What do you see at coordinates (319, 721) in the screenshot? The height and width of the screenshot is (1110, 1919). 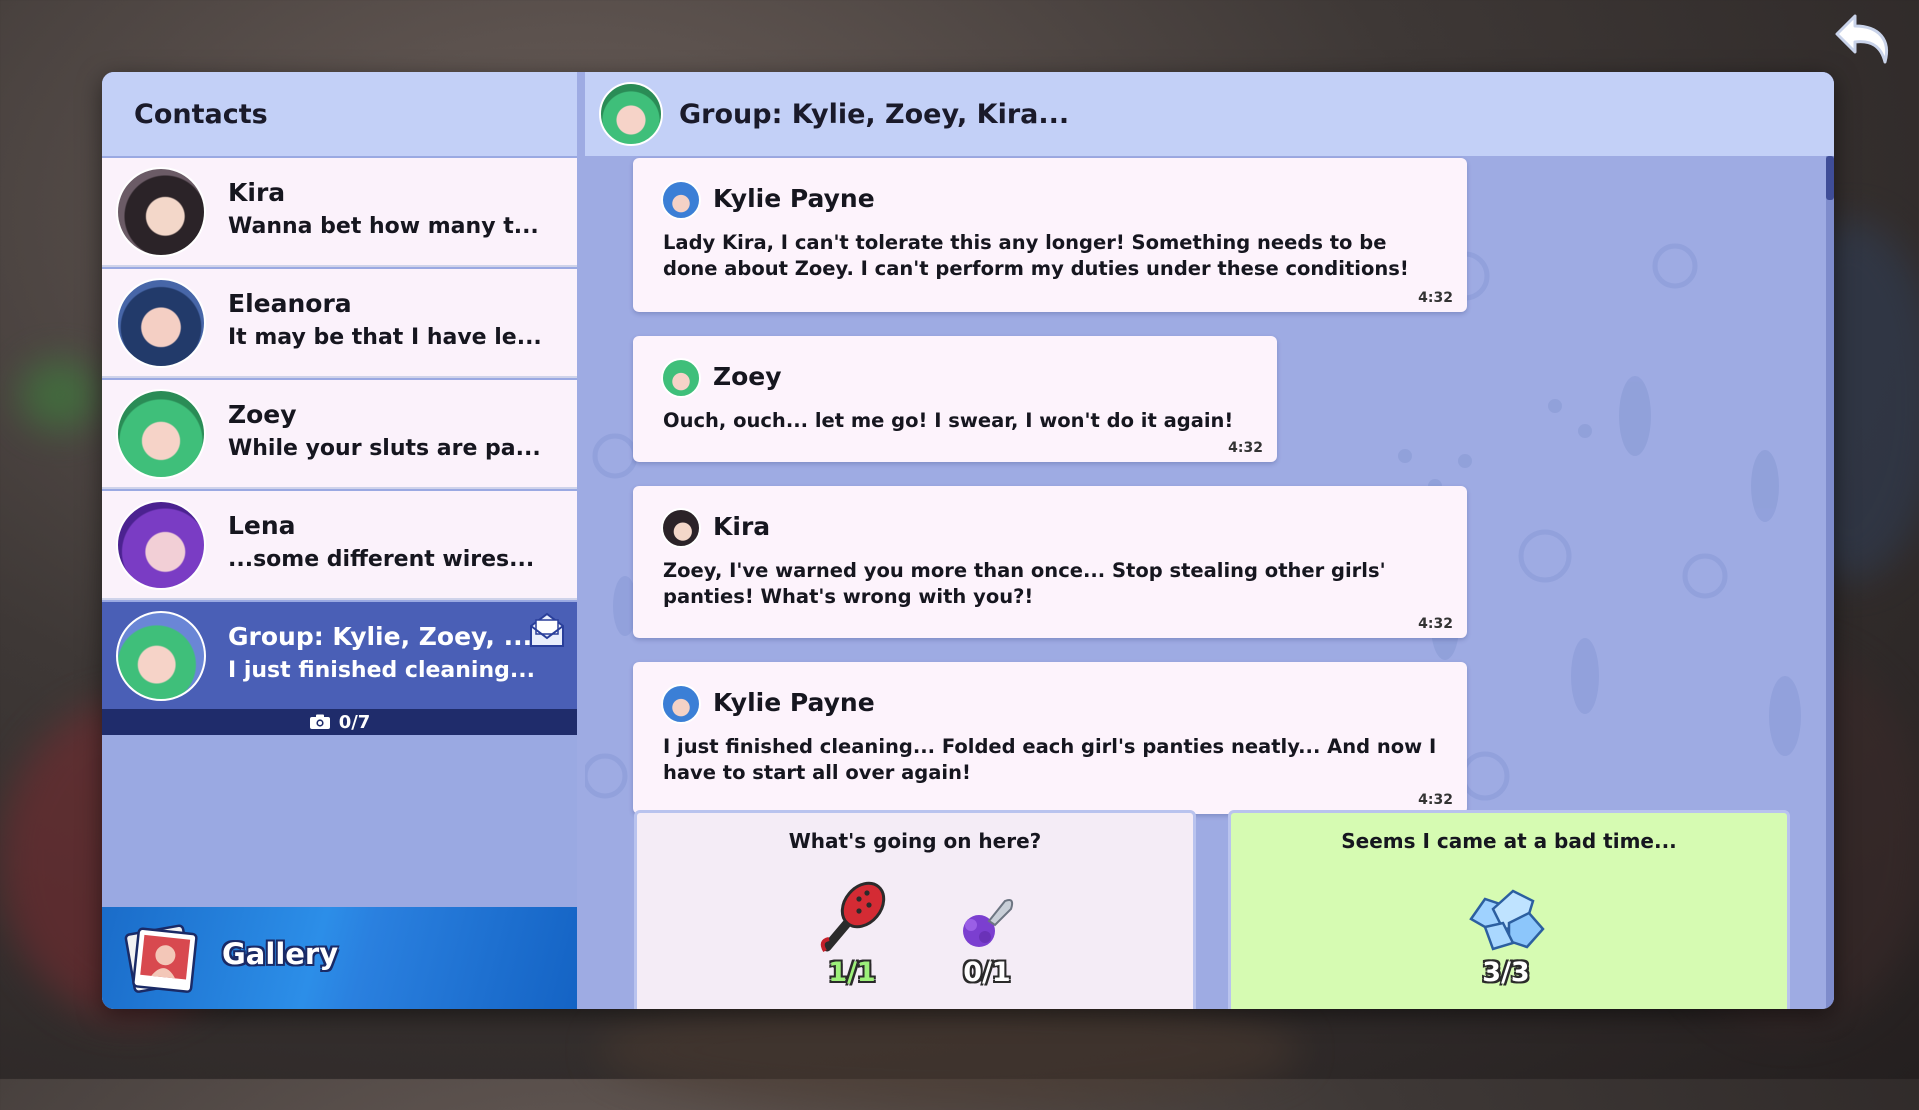 I see `camera-icon` at bounding box center [319, 721].